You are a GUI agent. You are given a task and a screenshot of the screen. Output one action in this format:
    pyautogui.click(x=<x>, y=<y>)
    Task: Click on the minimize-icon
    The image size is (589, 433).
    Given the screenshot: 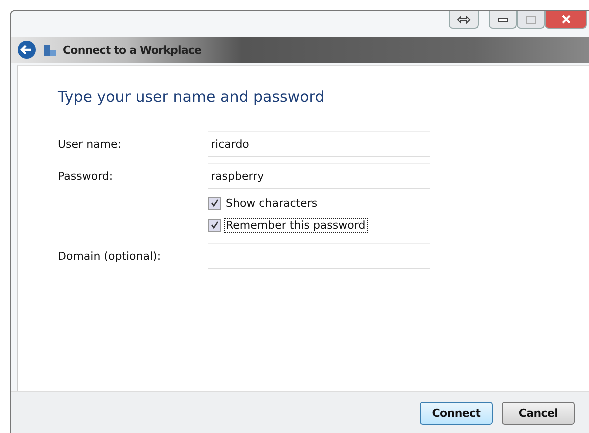 What is the action you would take?
    pyautogui.click(x=503, y=20)
    